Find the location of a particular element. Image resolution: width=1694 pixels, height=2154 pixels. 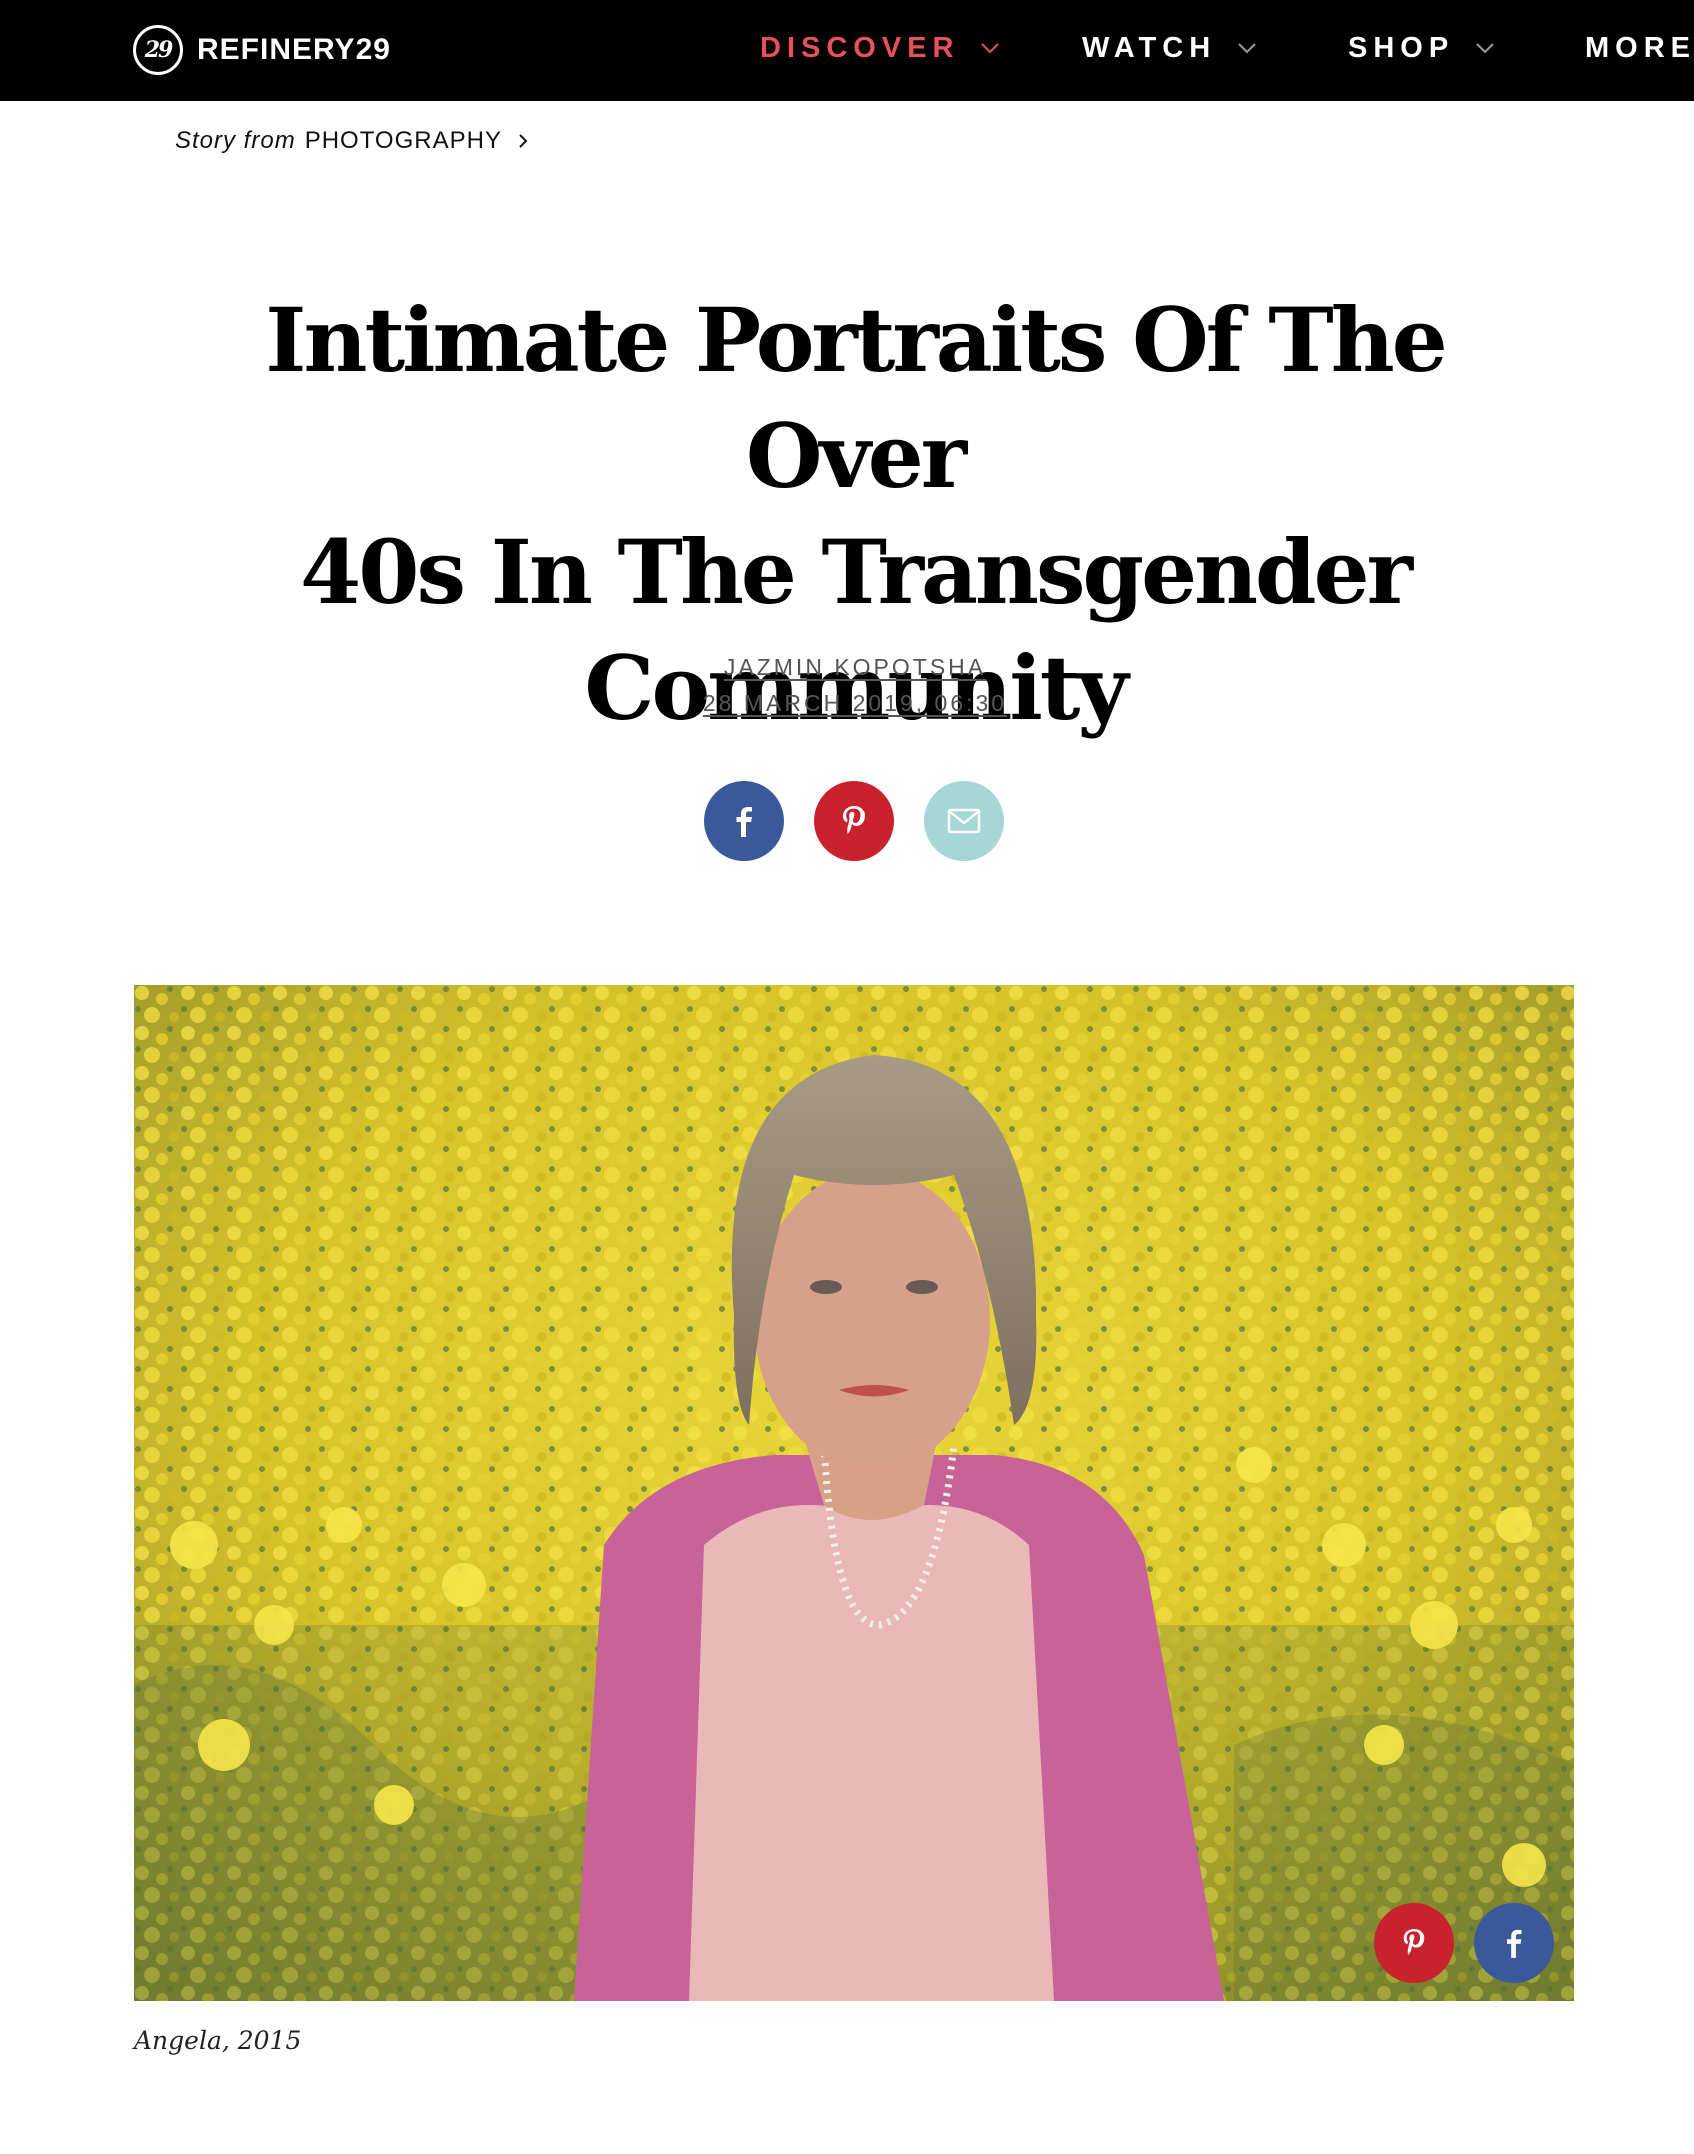

top-nav: 29 REFINERY29 DISCOVER WATCH SHOP MORE is located at coordinates (847, 50).